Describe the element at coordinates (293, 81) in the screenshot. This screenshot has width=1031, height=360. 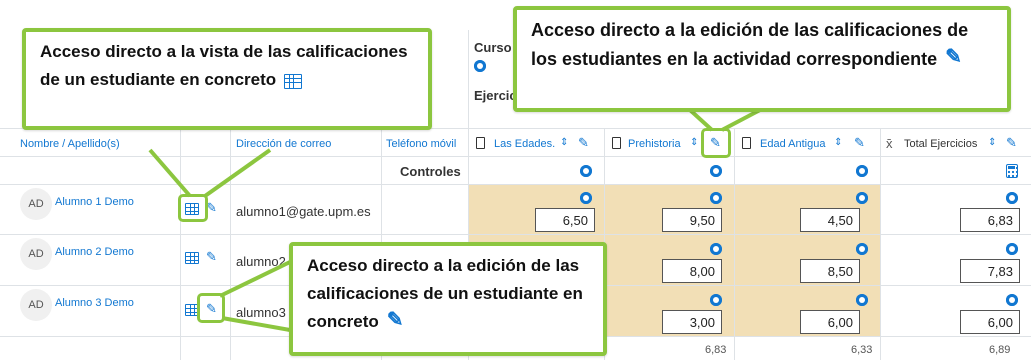
I see `table-icon` at that location.